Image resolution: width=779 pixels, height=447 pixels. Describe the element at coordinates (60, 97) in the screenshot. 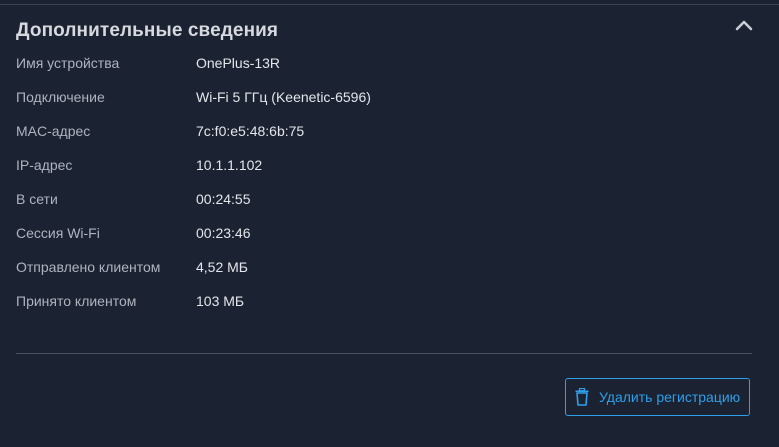

I see `detail-label: Подключение` at that location.